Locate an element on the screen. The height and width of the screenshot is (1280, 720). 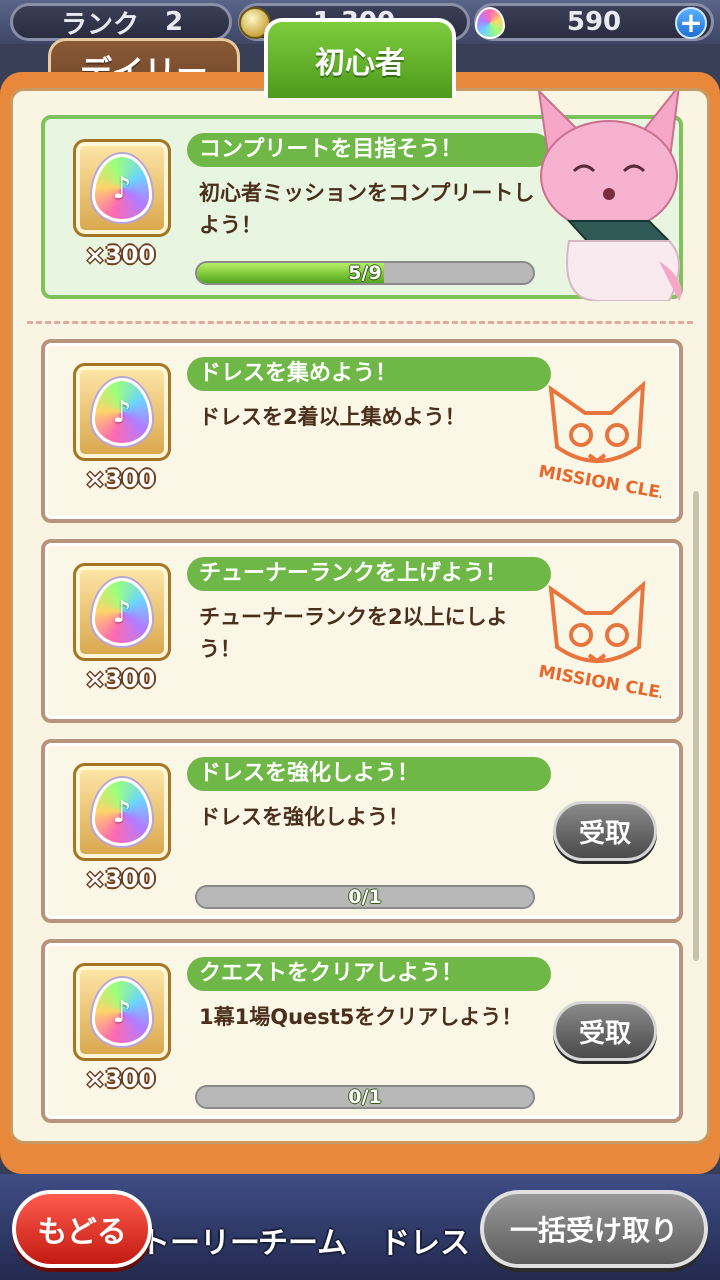
gem-icon is located at coordinates (490, 23).